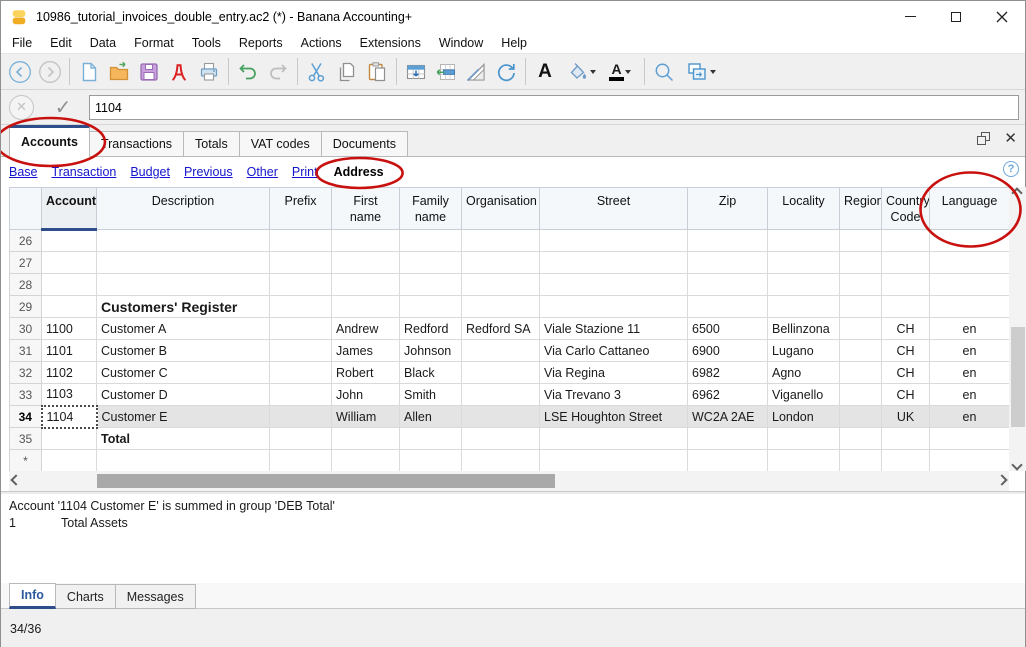  What do you see at coordinates (25, 438) in the screenshot?
I see `row-header-35: 35` at bounding box center [25, 438].